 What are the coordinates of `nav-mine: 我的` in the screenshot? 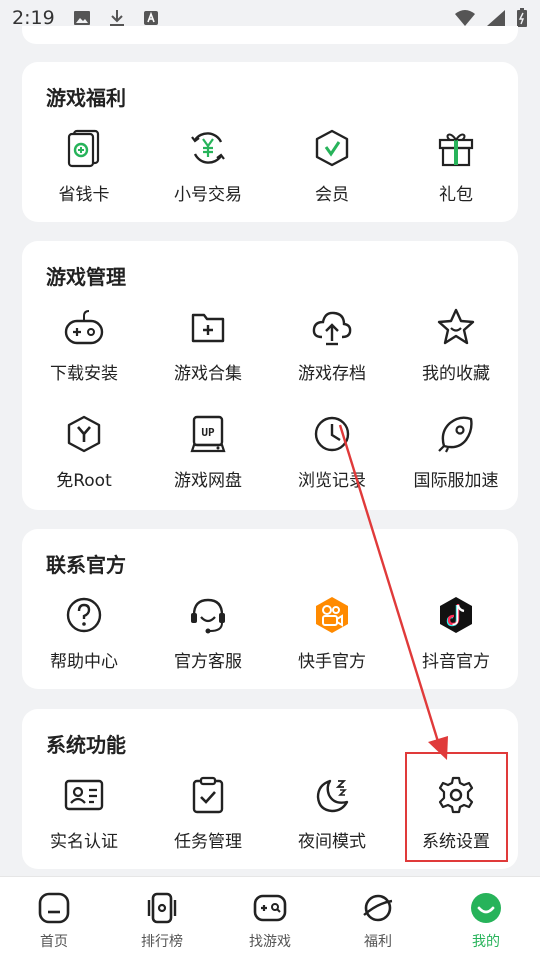 It's located at (486, 918).